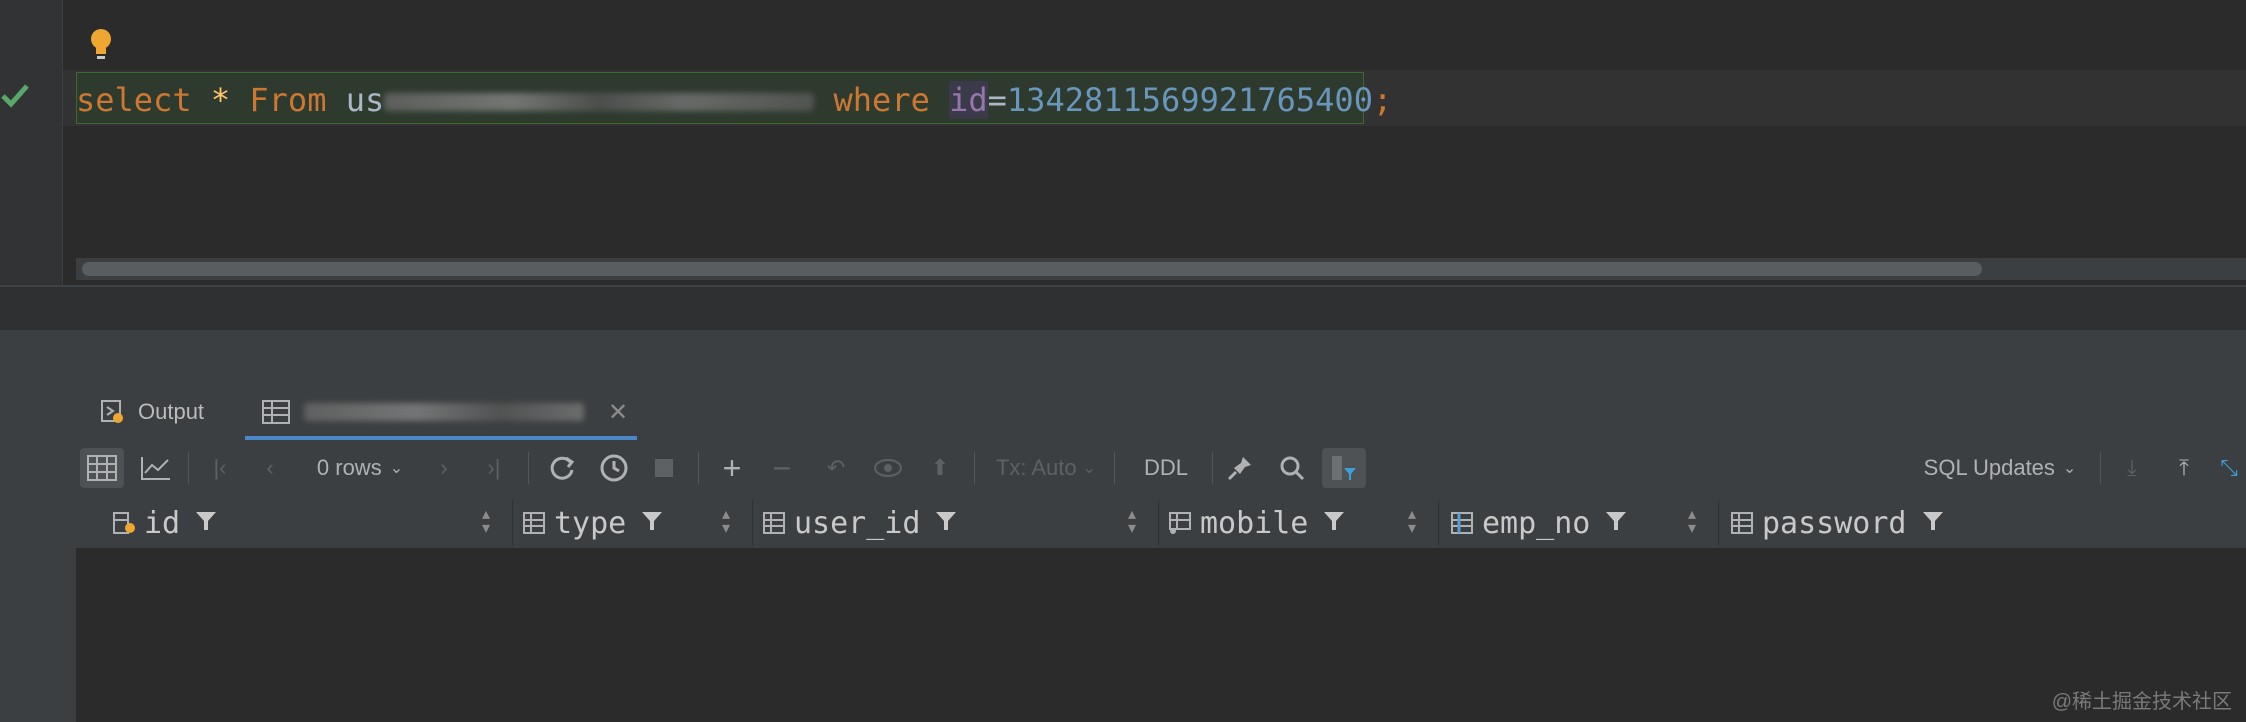 This screenshot has width=2246, height=722. Describe the element at coordinates (562, 468) in the screenshot. I see `refresh-icon` at that location.